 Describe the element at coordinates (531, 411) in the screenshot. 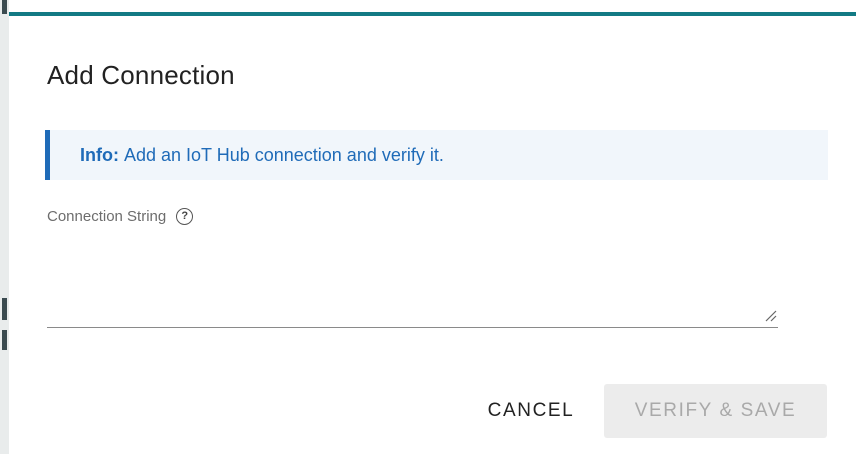

I see `cancel-button: CANCEL` at that location.